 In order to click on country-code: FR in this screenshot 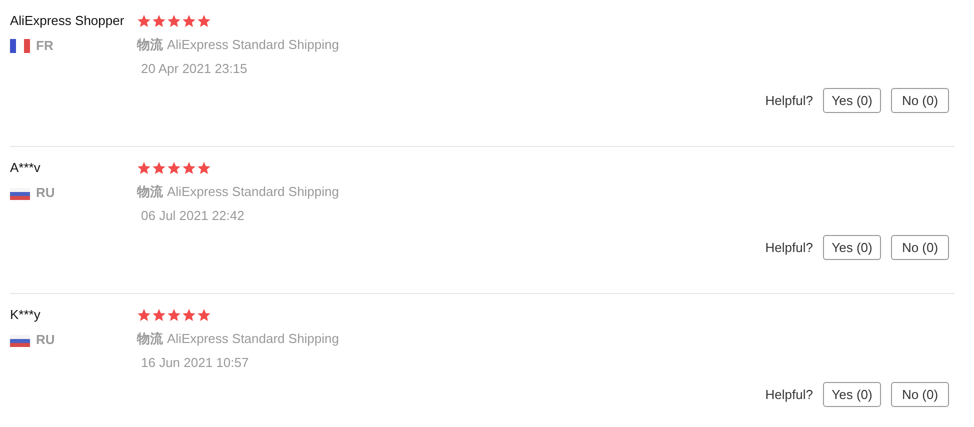, I will do `click(45, 45)`.